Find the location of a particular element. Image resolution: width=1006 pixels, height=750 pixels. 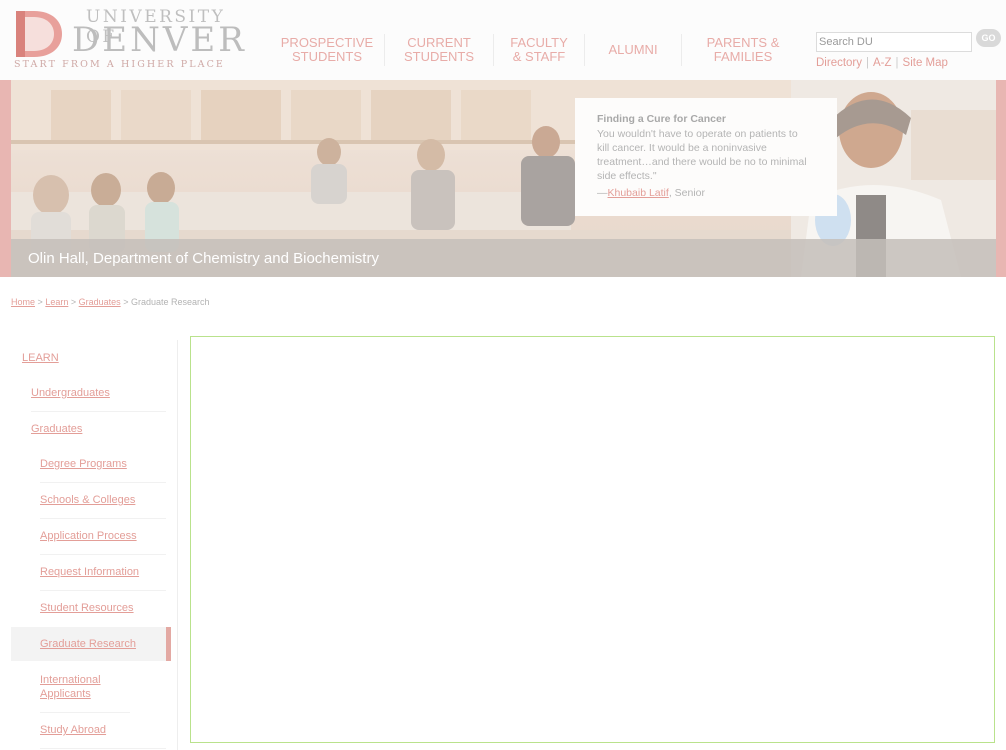

sidebar-divider is located at coordinates (177, 545).